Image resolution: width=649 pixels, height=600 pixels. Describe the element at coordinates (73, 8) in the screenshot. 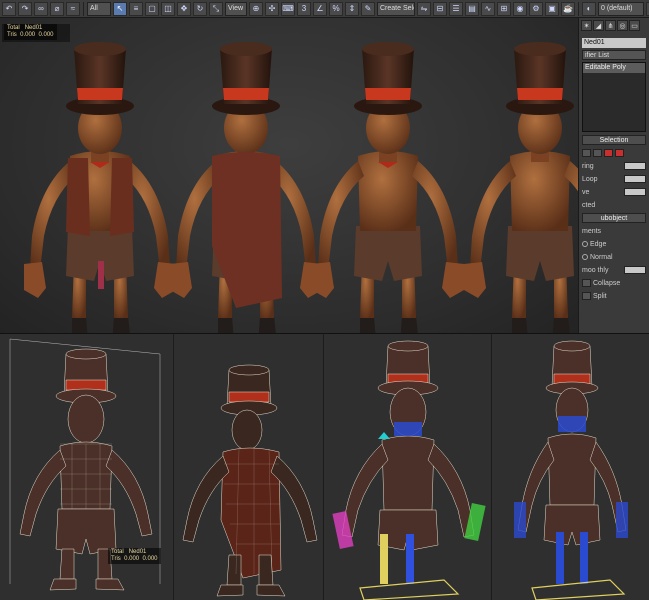

I see `bind-spacewarp-icon: ≈` at that location.